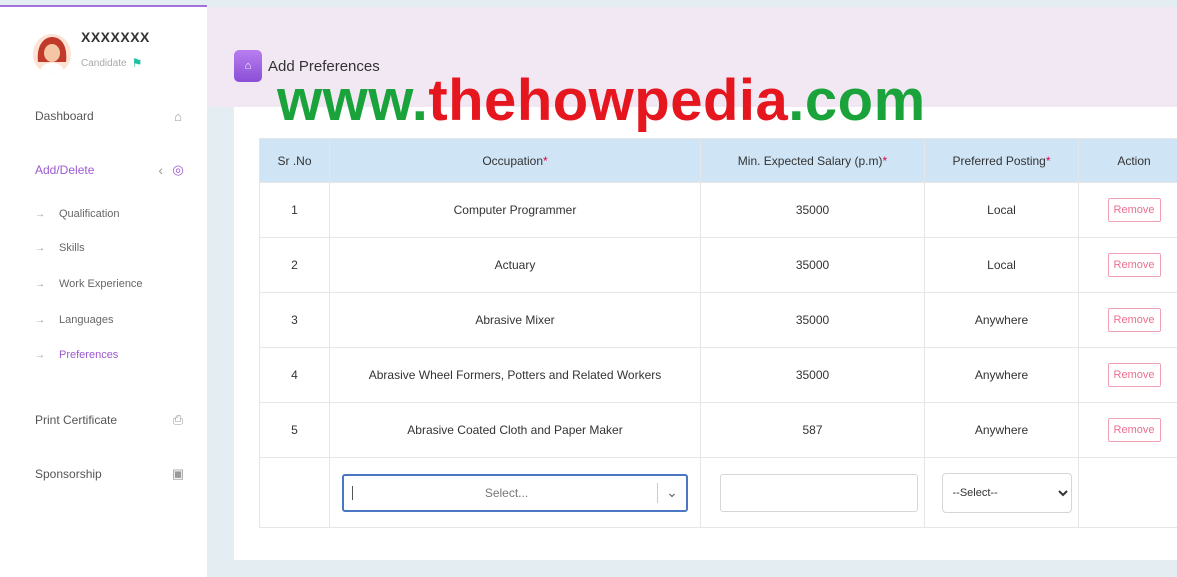 This screenshot has height=577, width=1177. Describe the element at coordinates (294, 320) in the screenshot. I see `cell-sr-no: 3` at that location.